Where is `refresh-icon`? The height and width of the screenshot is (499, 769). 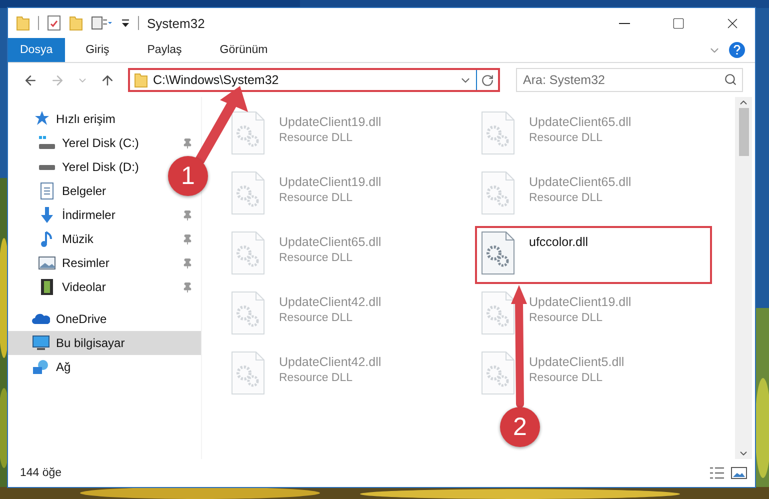 refresh-icon is located at coordinates (487, 80).